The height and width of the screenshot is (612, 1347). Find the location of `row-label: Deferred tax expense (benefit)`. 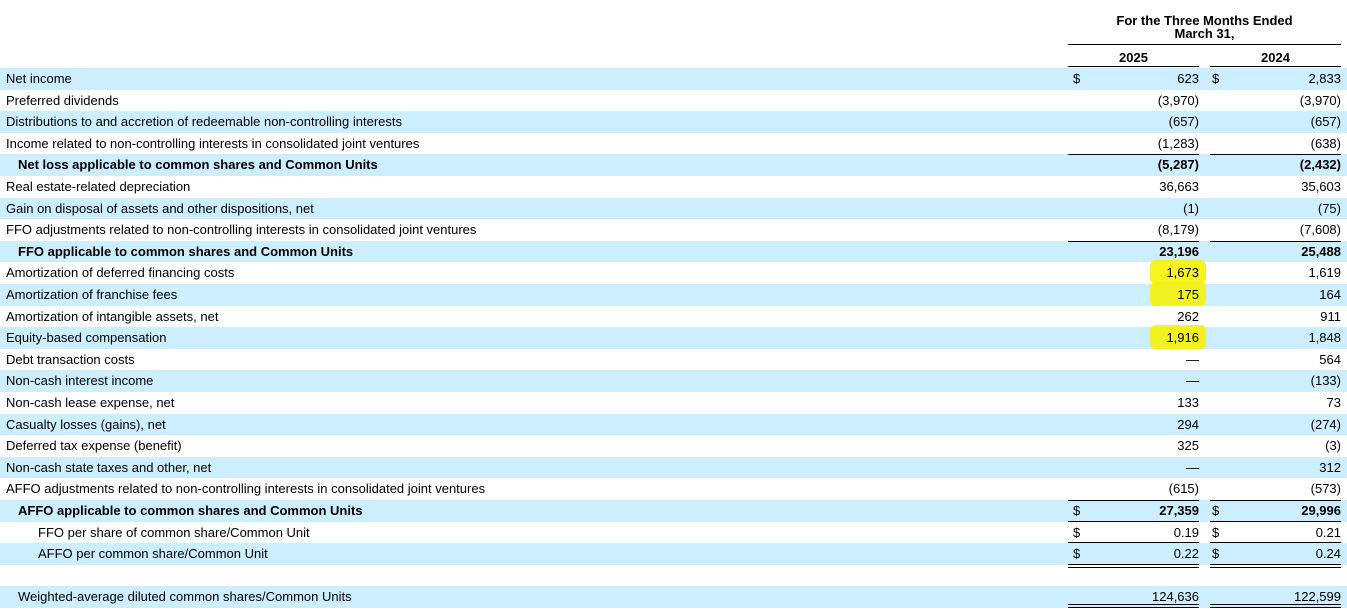

row-label: Deferred tax expense (benefit) is located at coordinates (94, 446).